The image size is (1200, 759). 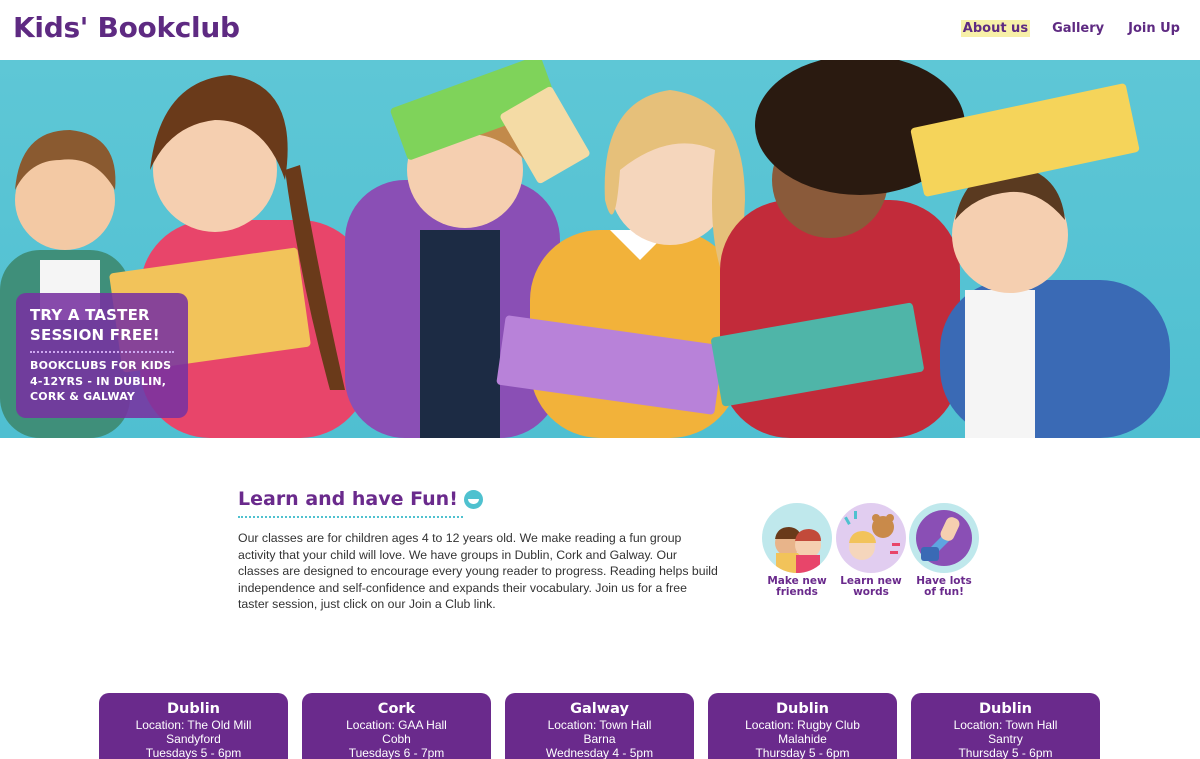 What do you see at coordinates (348, 499) in the screenshot?
I see `intro-heading-text: Learn and have Fun!` at bounding box center [348, 499].